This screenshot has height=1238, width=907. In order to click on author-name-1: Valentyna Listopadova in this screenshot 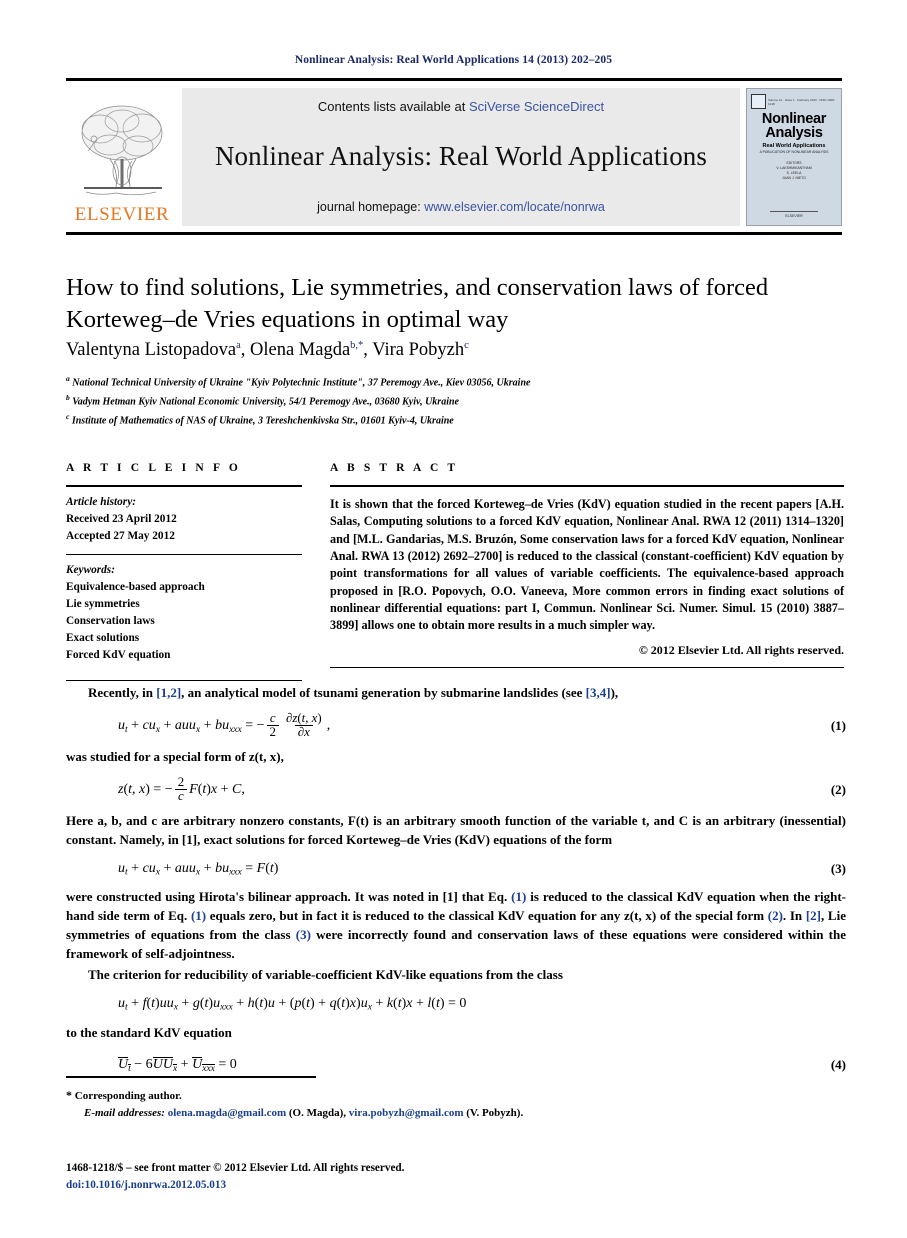, I will do `click(151, 350)`.